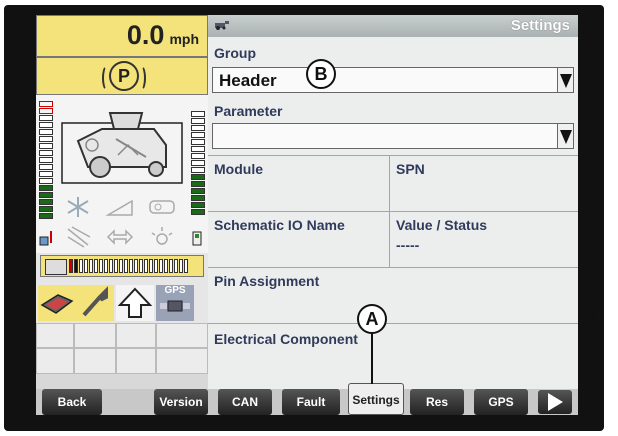 Image resolution: width=618 pixels, height=436 pixels. I want to click on function-icon-grid, so click(122, 224).